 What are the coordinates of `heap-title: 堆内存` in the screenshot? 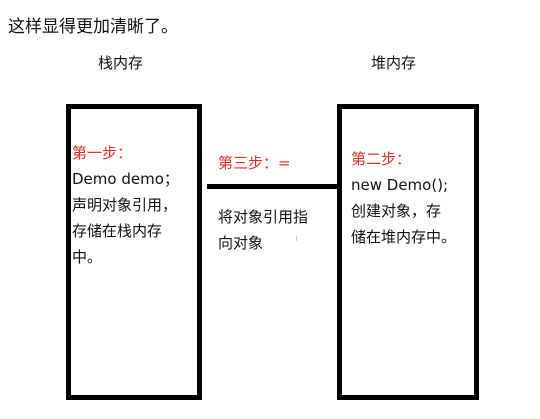 It's located at (394, 63).